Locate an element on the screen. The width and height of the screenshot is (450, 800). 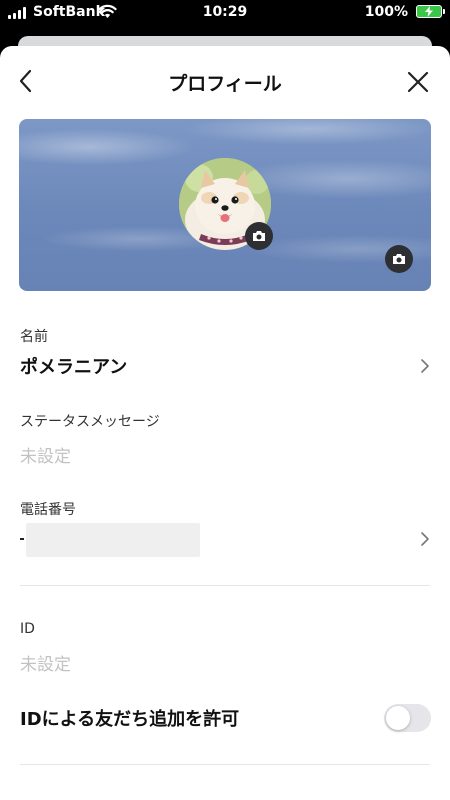
status-message-value: 未設定 is located at coordinates (45, 457).